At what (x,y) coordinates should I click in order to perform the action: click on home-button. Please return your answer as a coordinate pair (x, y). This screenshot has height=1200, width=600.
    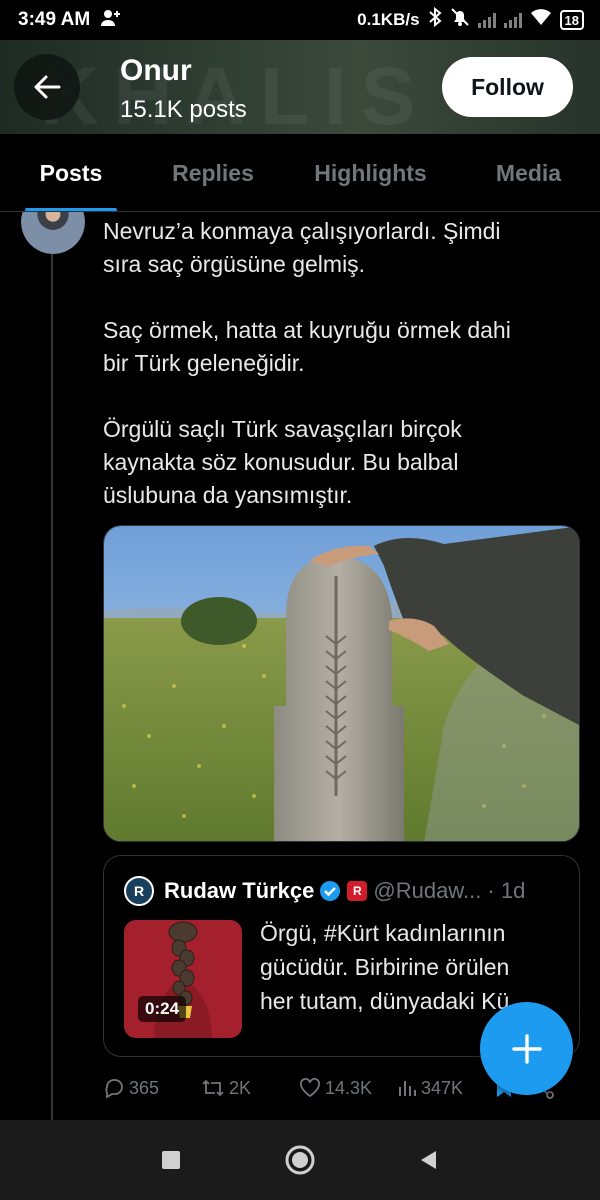
    Looking at the image, I should click on (300, 1160).